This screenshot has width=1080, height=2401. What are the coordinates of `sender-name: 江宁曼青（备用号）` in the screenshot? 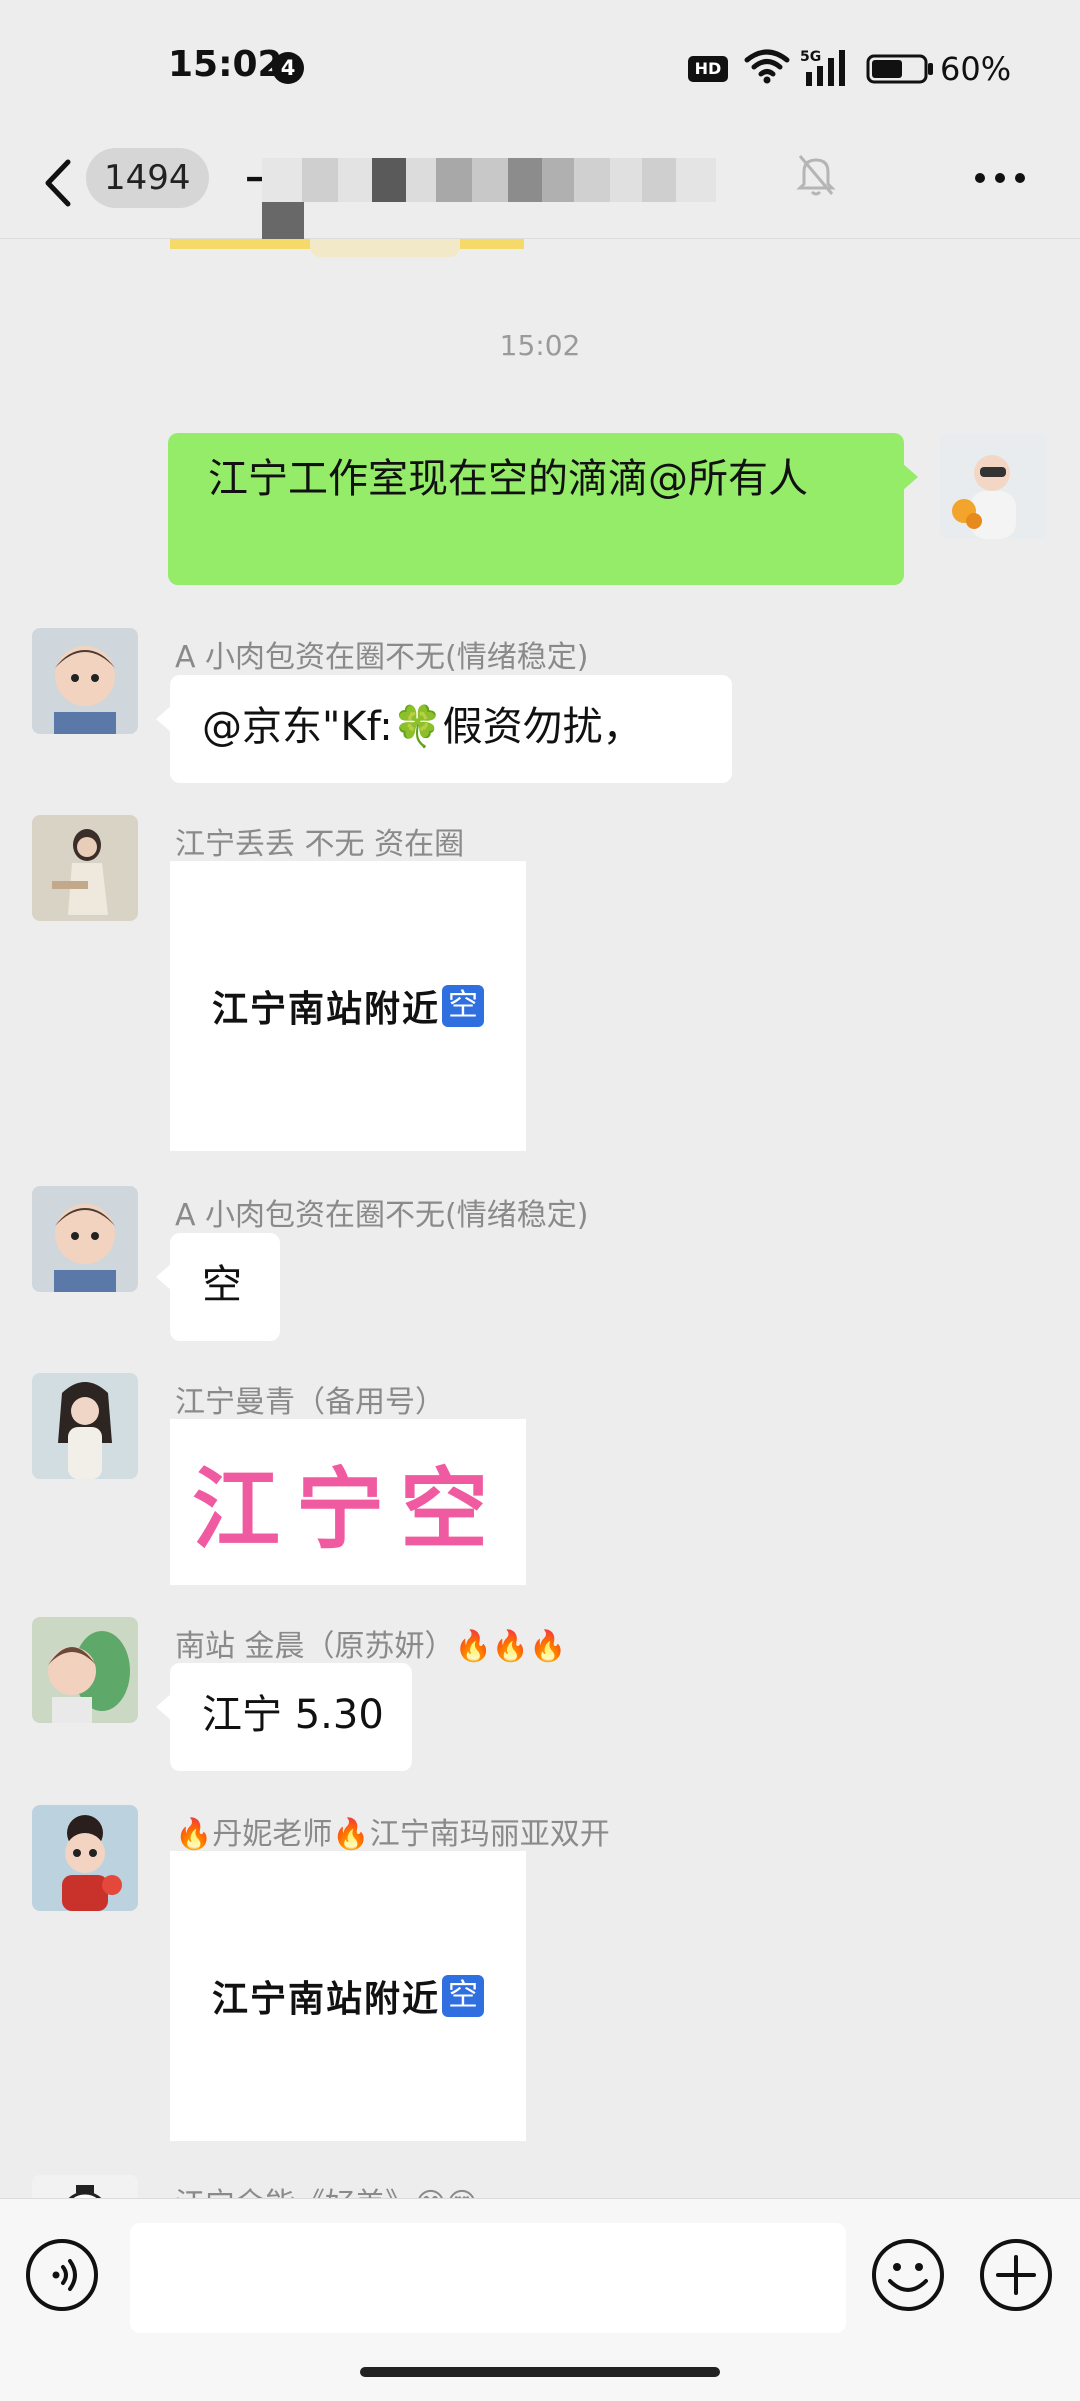 It's located at (310, 1402).